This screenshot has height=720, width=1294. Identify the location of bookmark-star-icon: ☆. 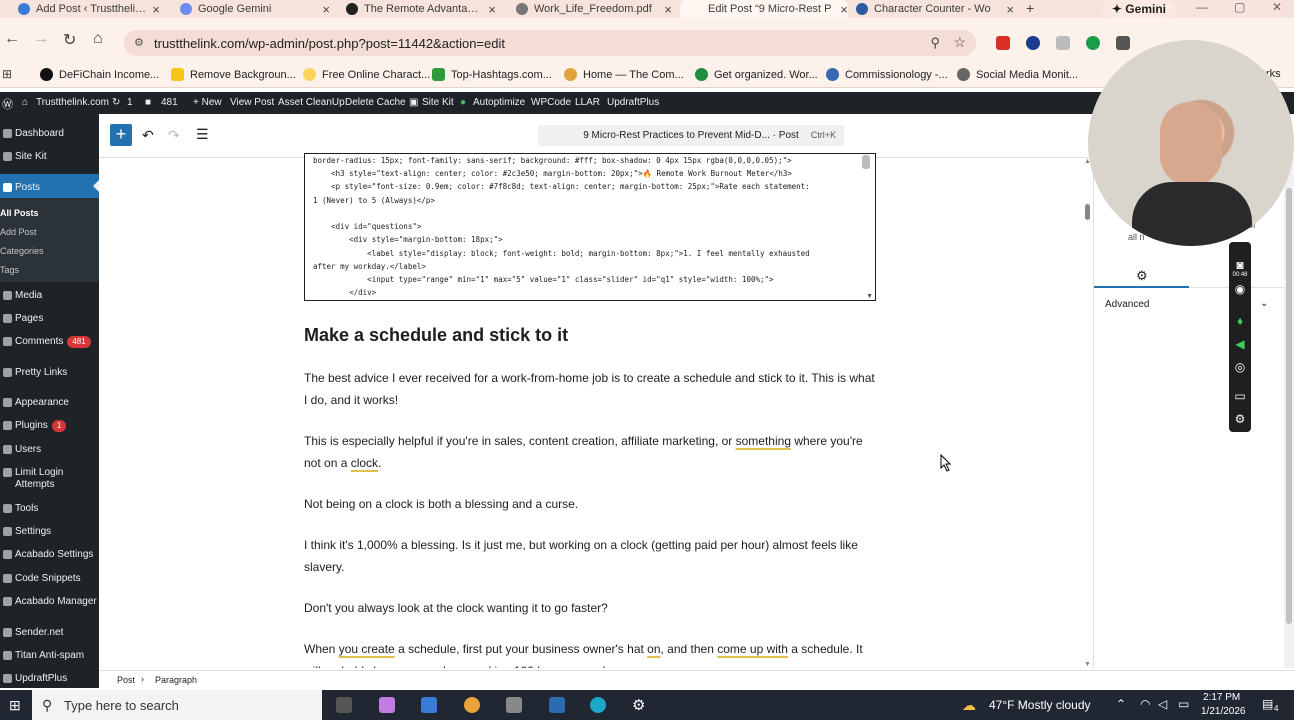
(959, 42).